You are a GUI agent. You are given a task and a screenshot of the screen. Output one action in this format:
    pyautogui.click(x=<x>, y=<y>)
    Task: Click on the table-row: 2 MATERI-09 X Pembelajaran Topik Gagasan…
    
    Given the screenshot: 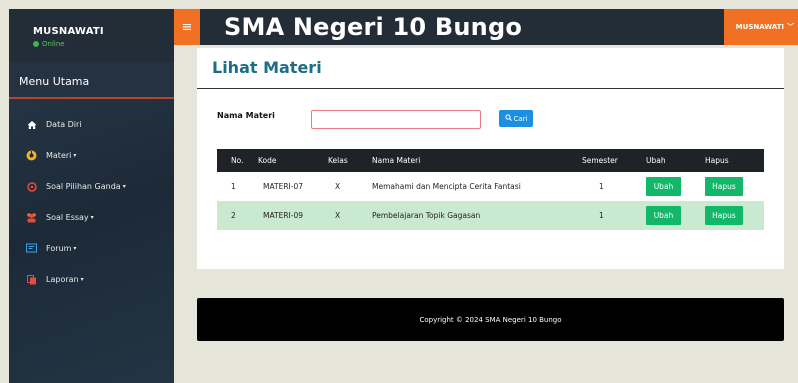 What is the action you would take?
    pyautogui.click(x=490, y=215)
    